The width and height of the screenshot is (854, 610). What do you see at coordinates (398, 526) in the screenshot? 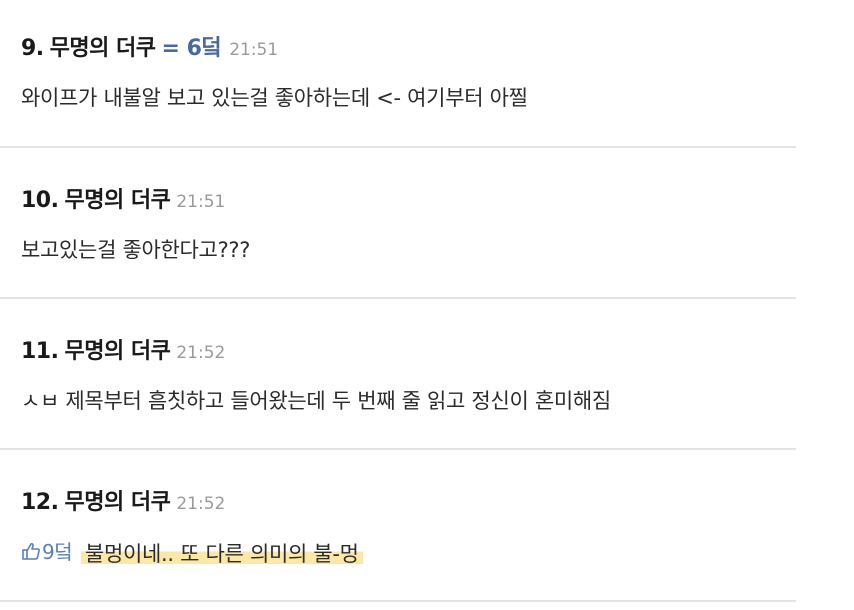
I see `comment-item: 12. 무명의 더쿠 21:52 9덬 불멍이네.. 또 다른 의미의 불-멍` at bounding box center [398, 526].